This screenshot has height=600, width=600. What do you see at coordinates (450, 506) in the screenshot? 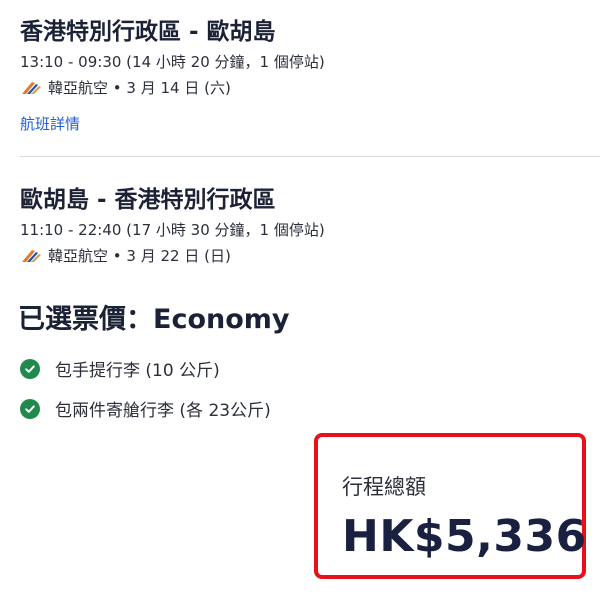
I see `trip-total-box: 行程總額 HK$5,336` at bounding box center [450, 506].